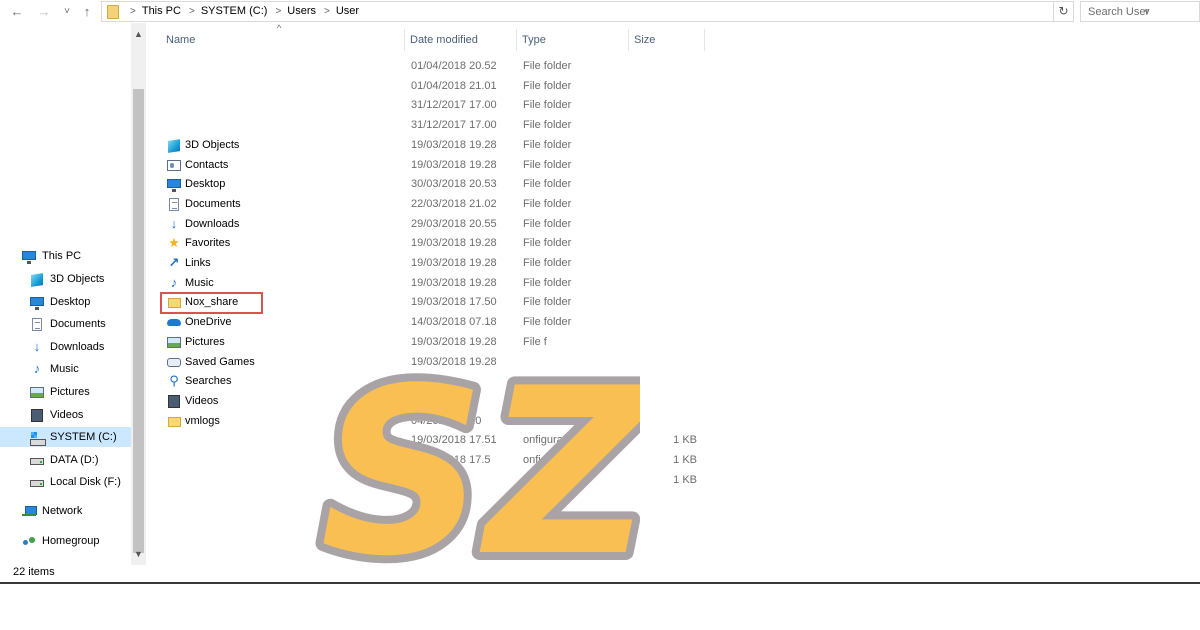 The height and width of the screenshot is (630, 1200). I want to click on scroll-down-icon: ▼, so click(138, 554).